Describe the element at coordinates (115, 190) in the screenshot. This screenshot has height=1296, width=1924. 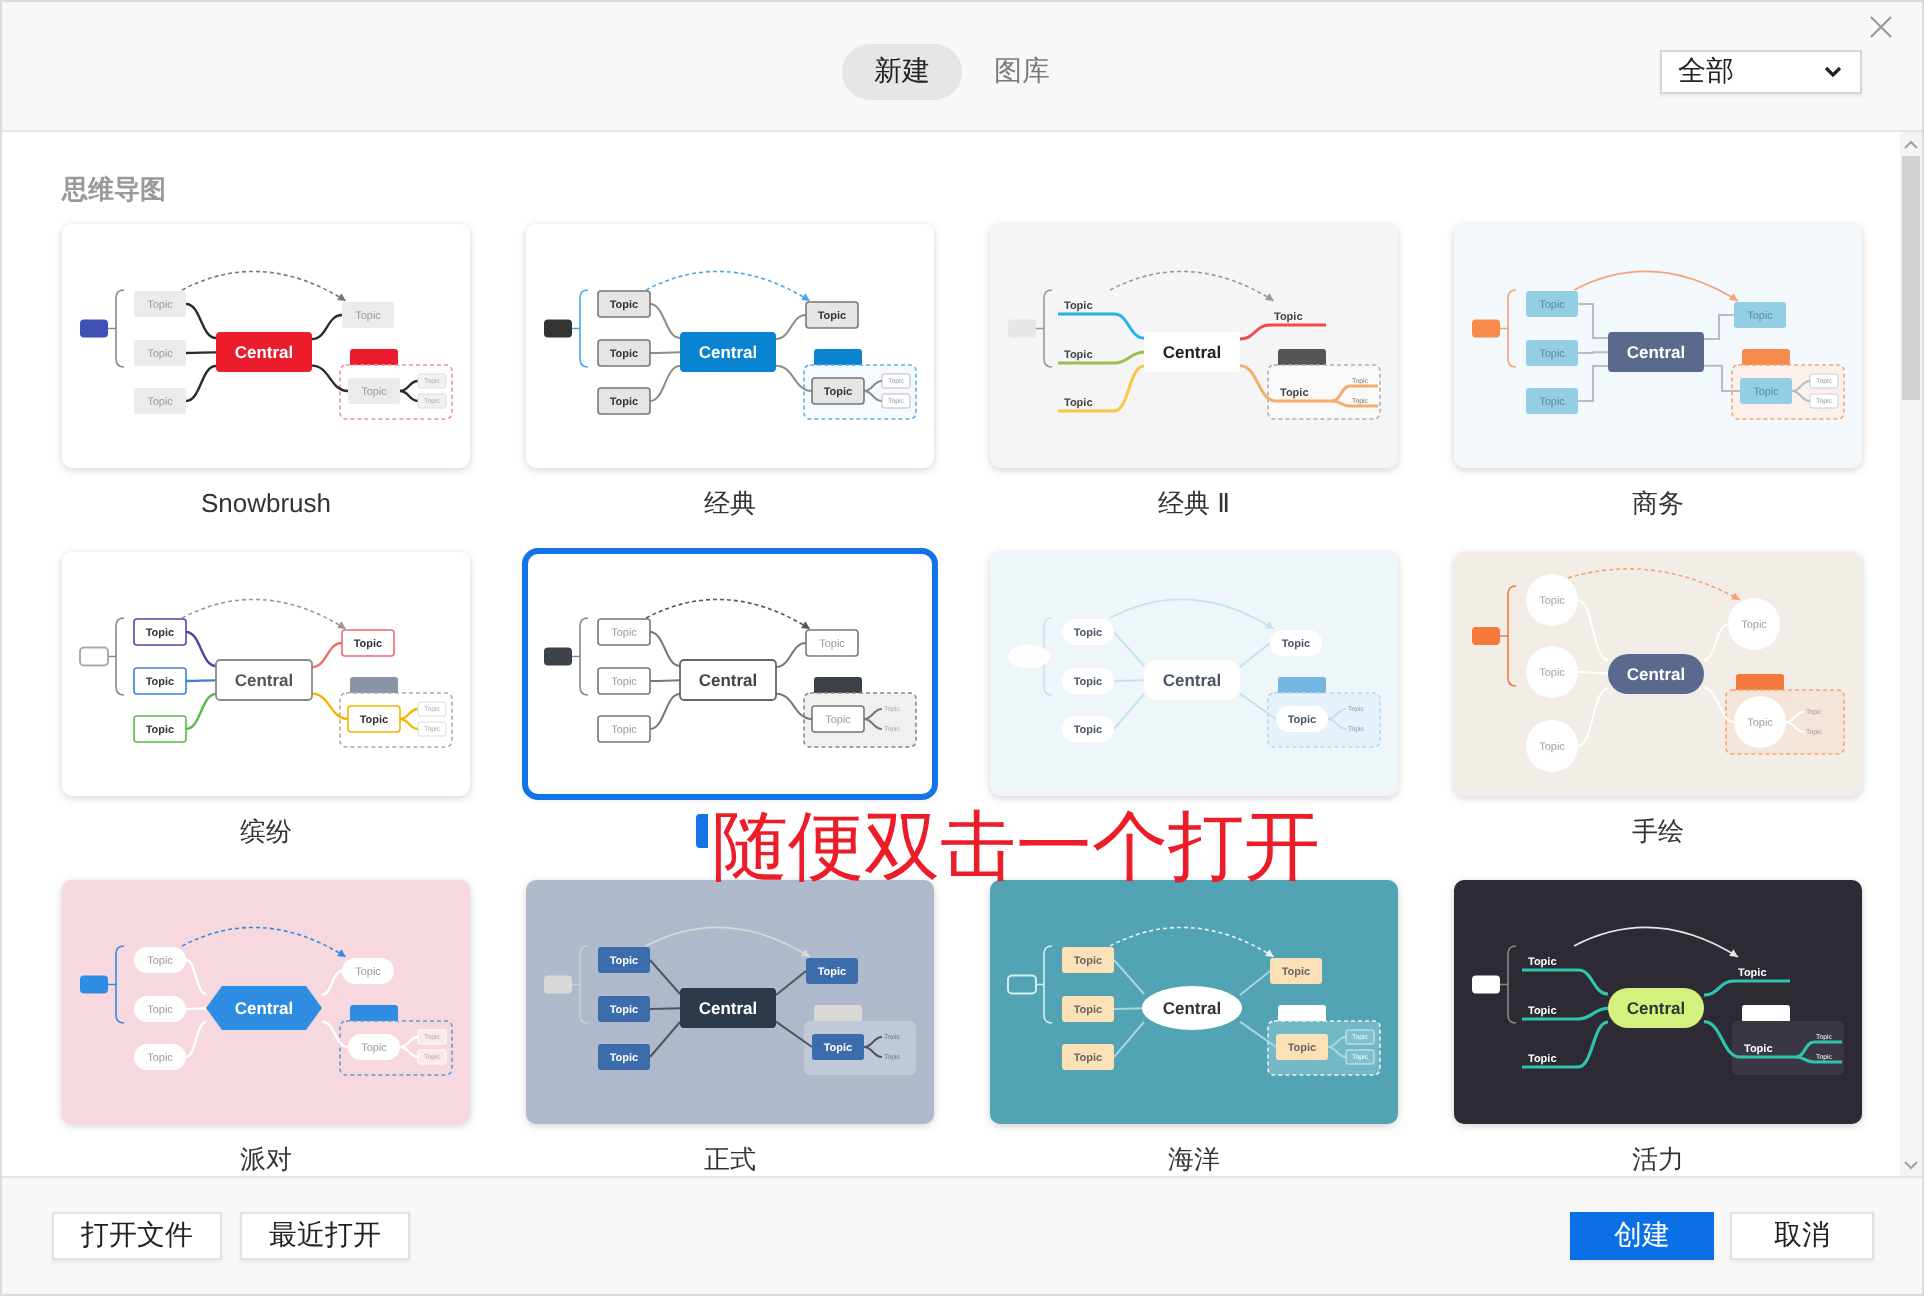
I see `section-title: 思维导图` at that location.